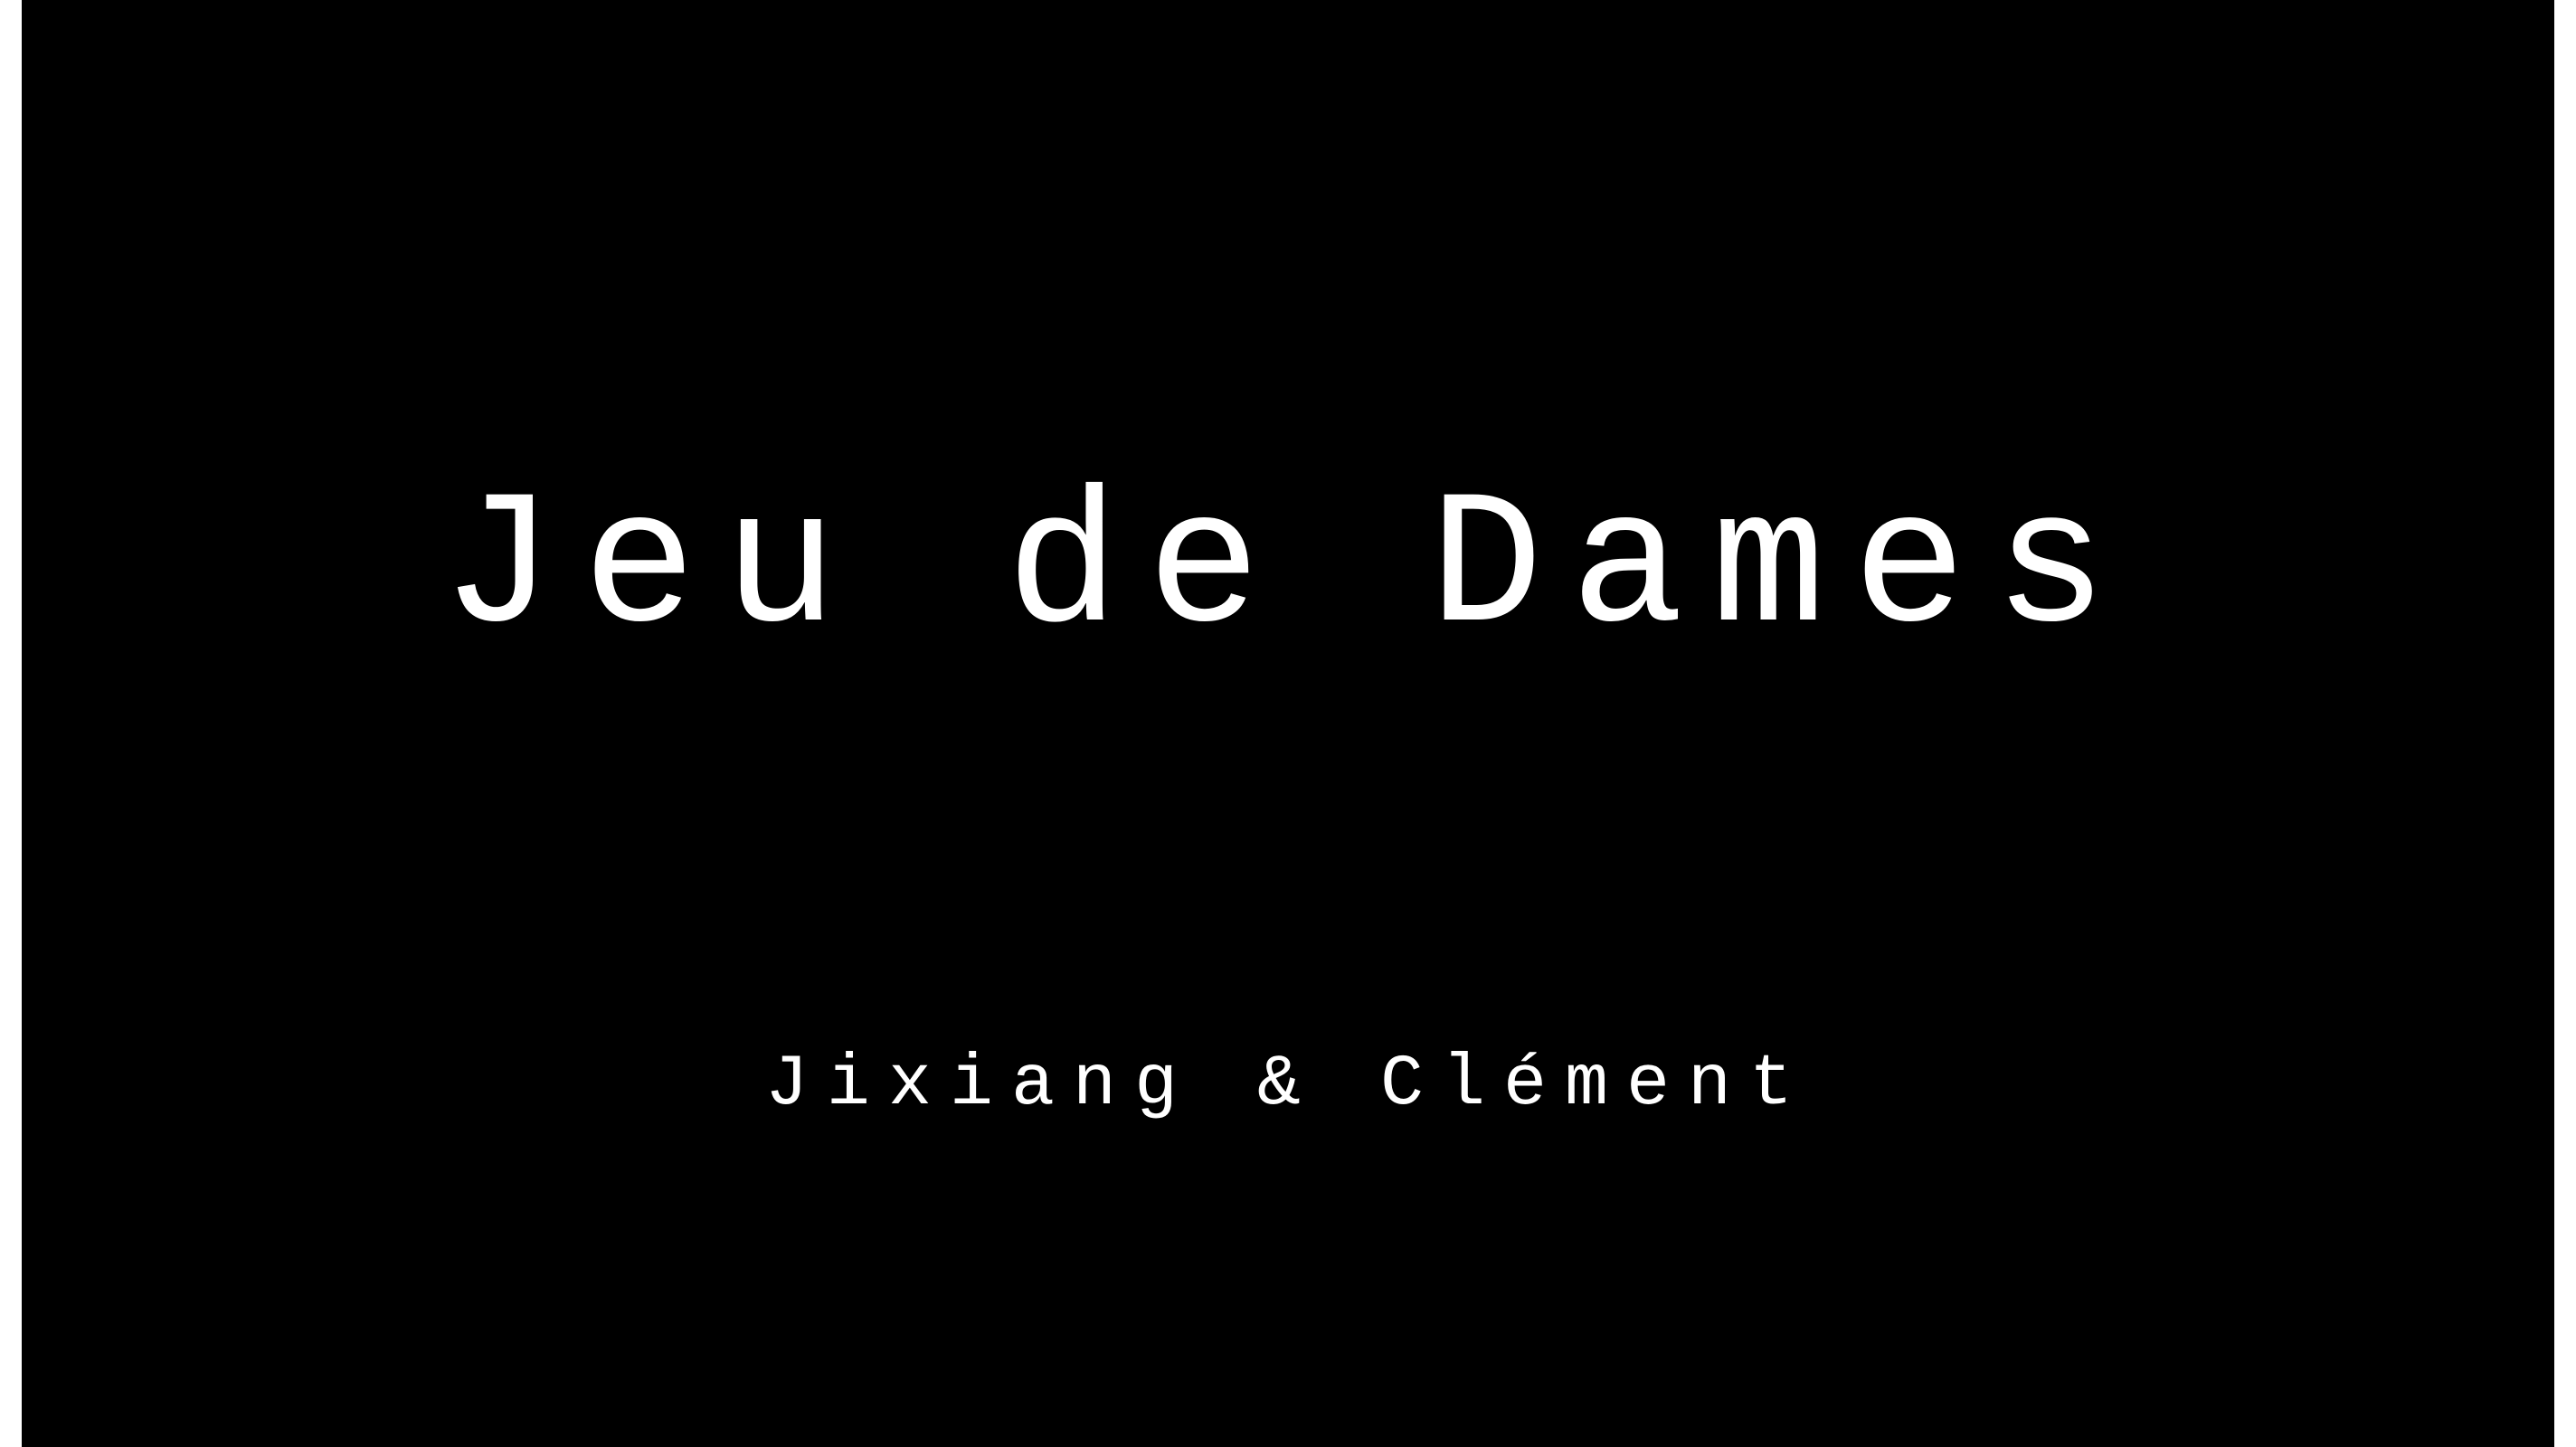 This screenshot has height=1447, width=2576. What do you see at coordinates (1288, 569) in the screenshot?
I see `slide-title: Jeu de Dames` at bounding box center [1288, 569].